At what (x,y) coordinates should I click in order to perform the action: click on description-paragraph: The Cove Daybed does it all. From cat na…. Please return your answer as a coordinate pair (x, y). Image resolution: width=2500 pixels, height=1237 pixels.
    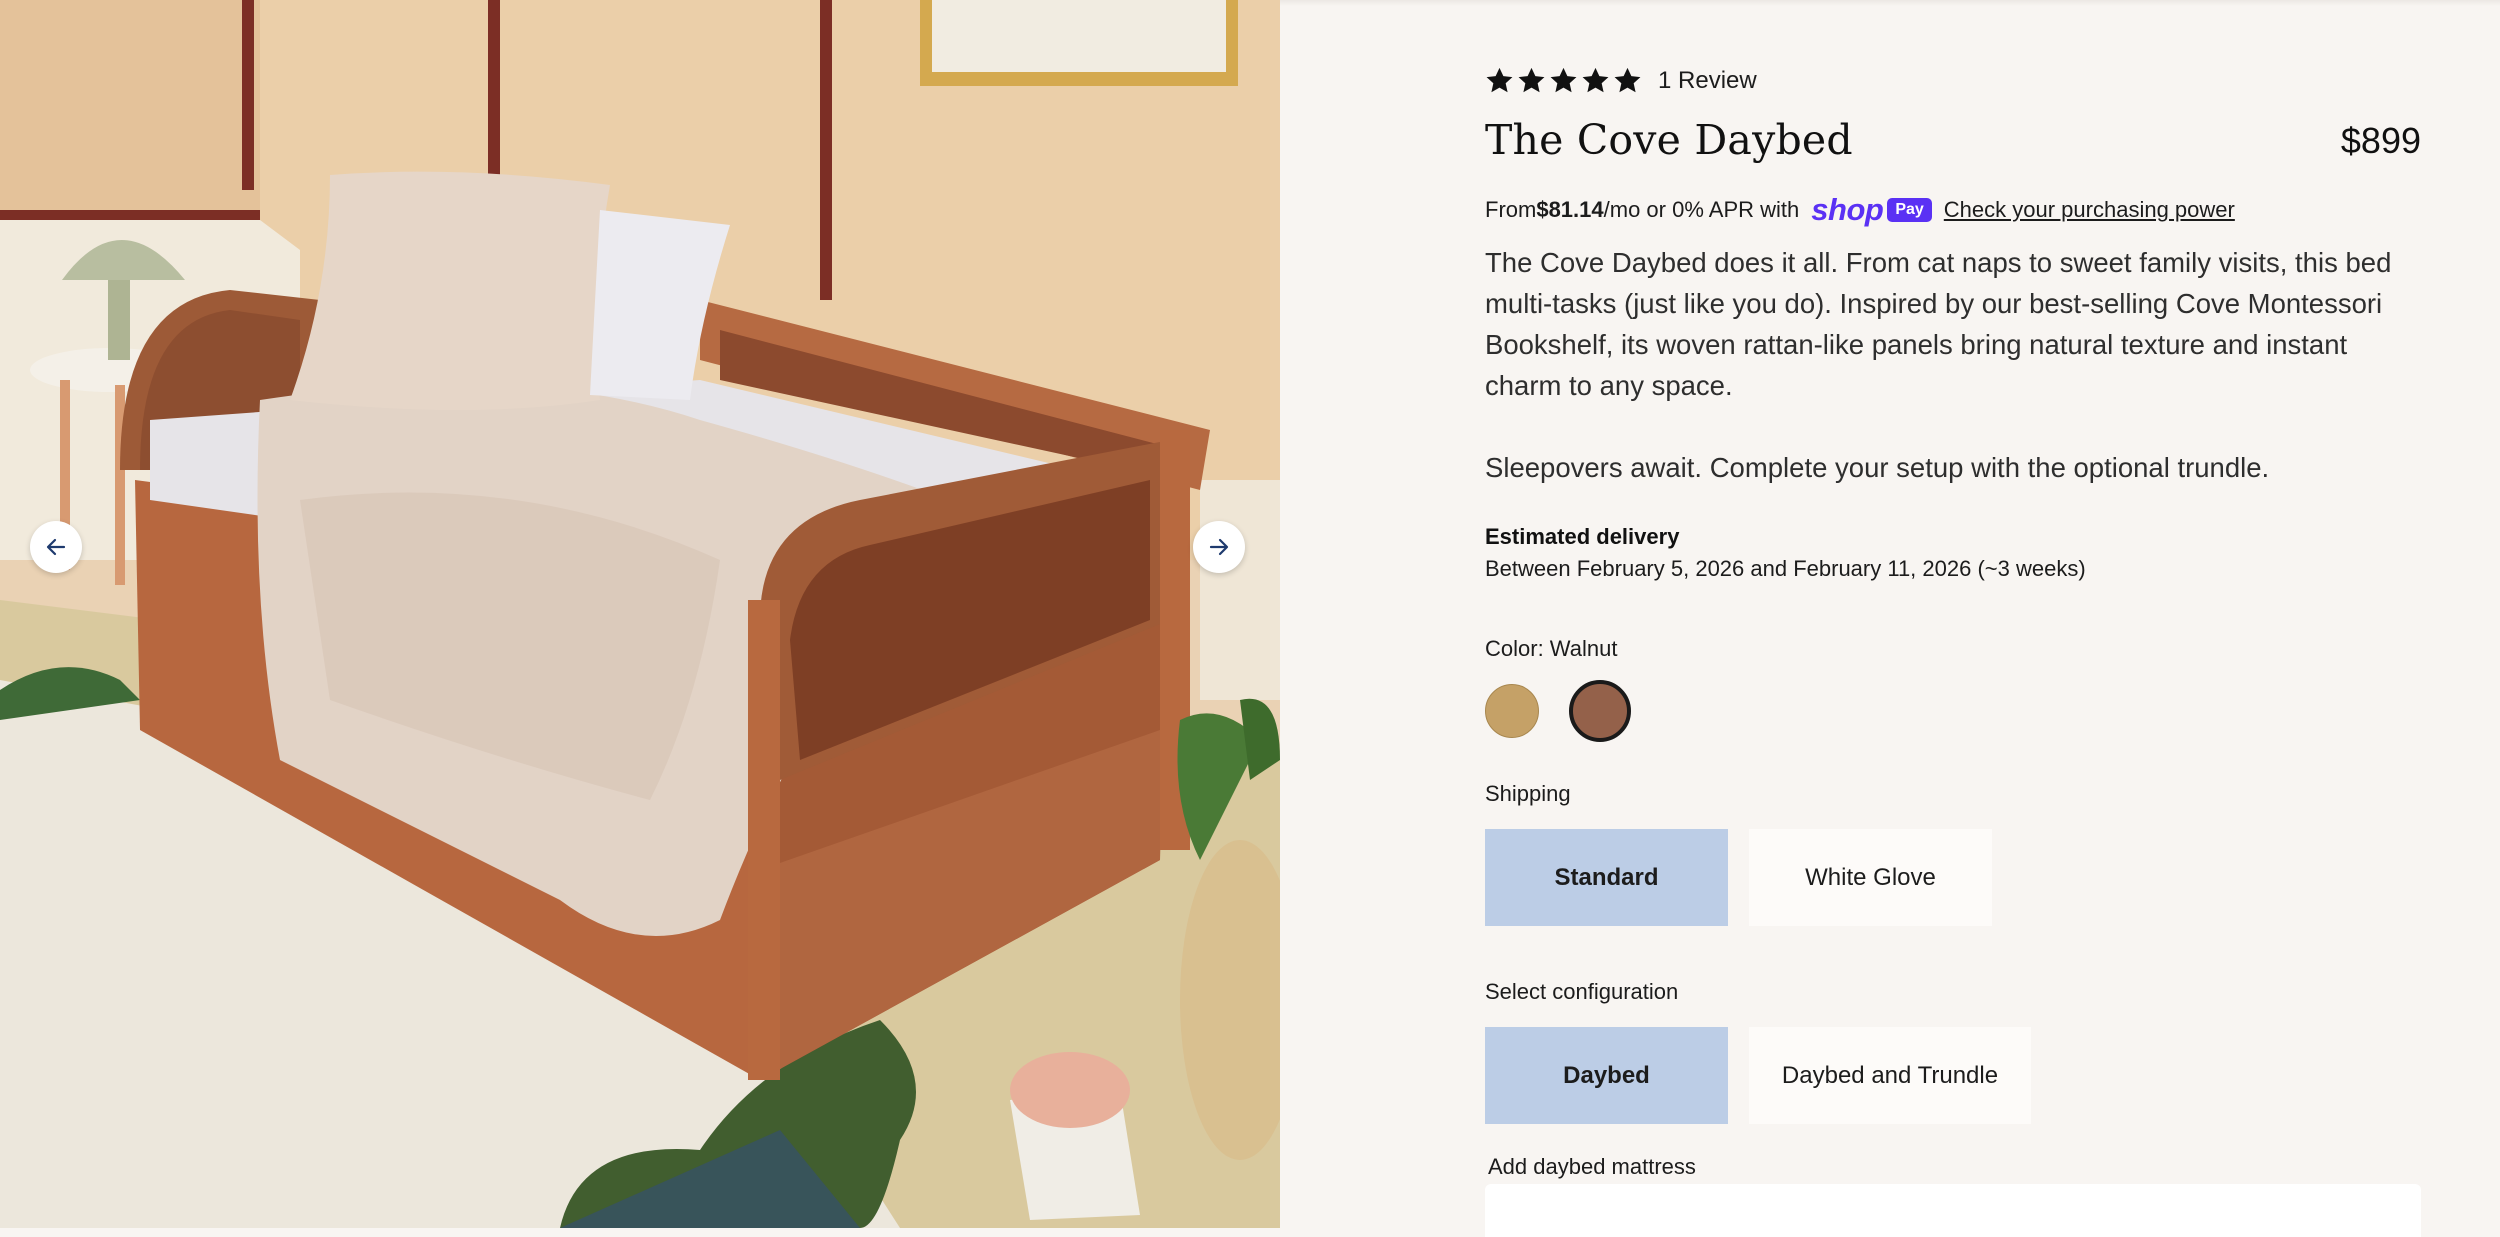
    Looking at the image, I should click on (1938, 324).